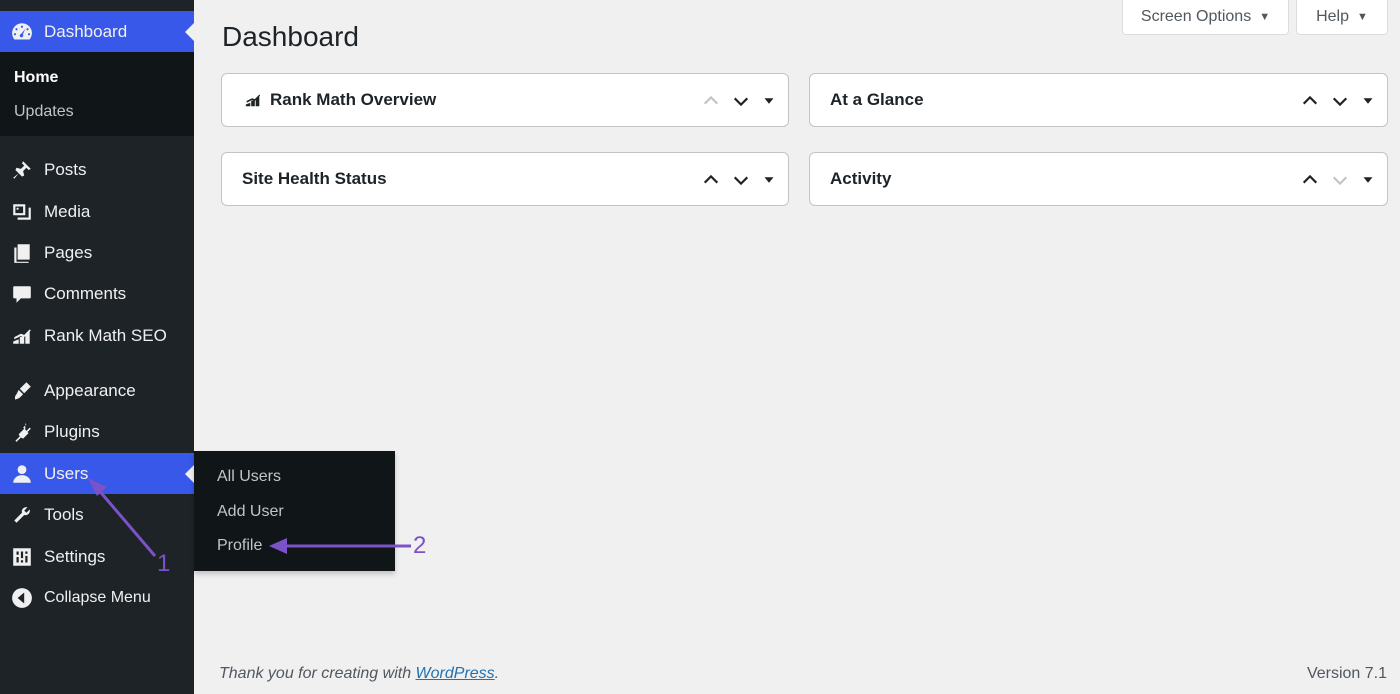  I want to click on annotation-number-2: 2, so click(420, 545).